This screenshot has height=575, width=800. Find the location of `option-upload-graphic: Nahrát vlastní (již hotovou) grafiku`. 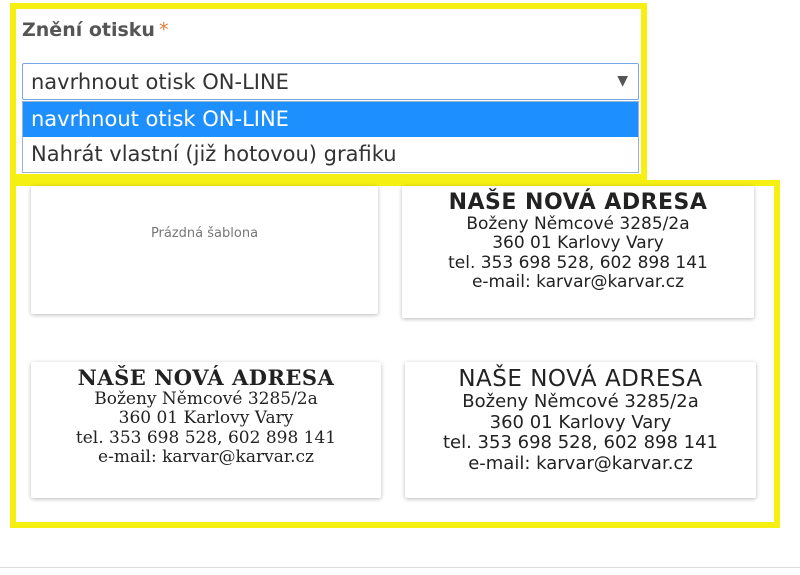

option-upload-graphic: Nahrát vlastní (již hotovou) grafiku is located at coordinates (330, 154).